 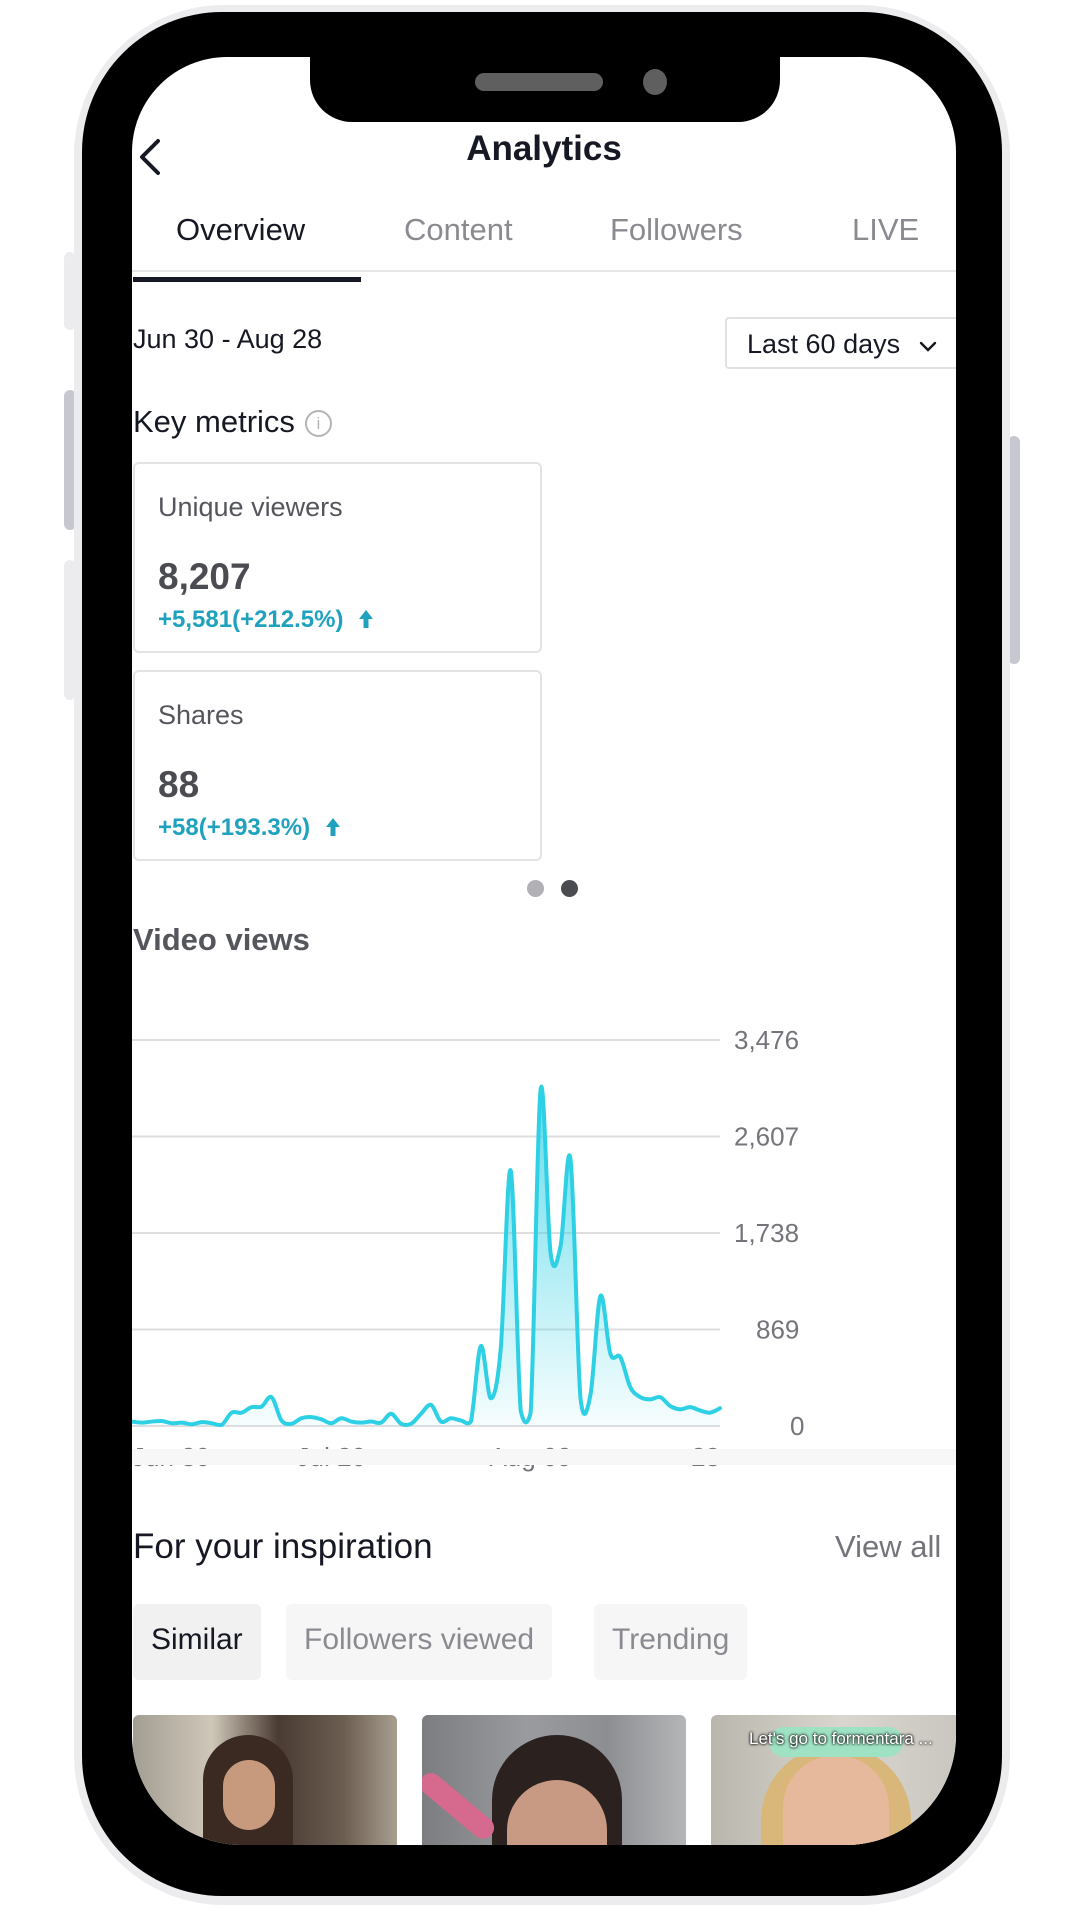 I want to click on period-selector: Last 60 days, so click(x=840, y=343).